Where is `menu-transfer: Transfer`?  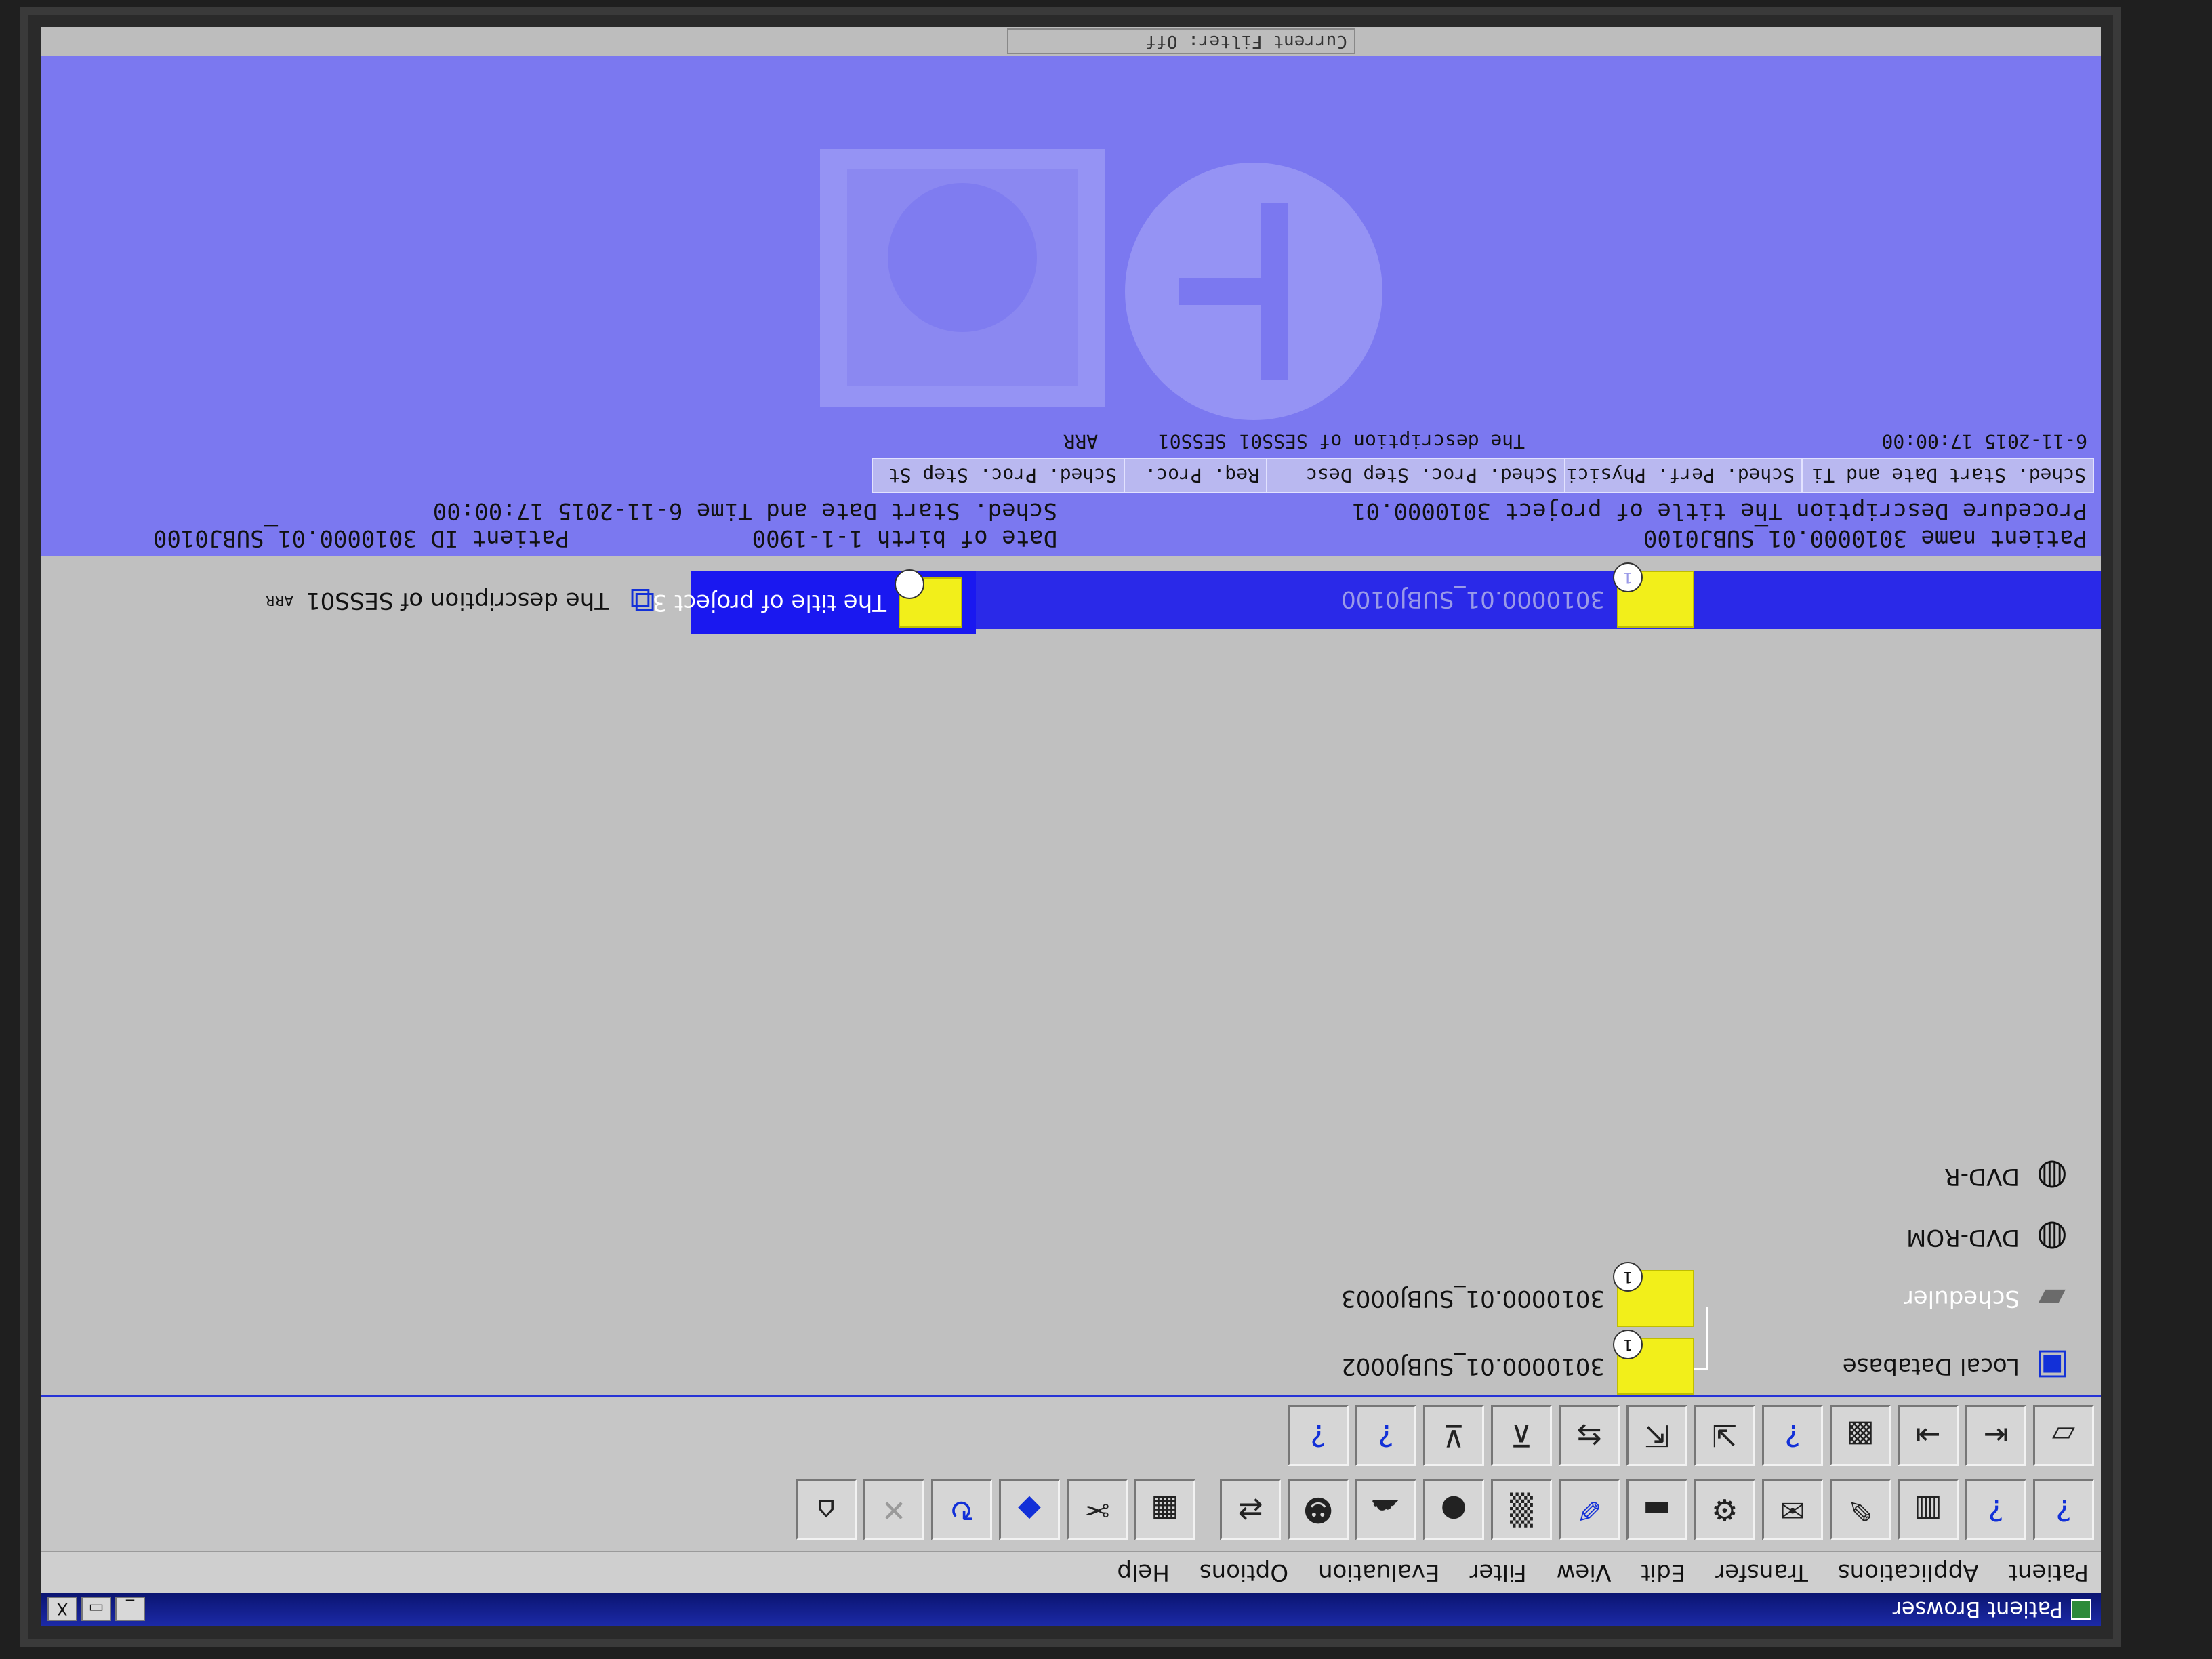
menu-transfer: Transfer is located at coordinates (1761, 1572).